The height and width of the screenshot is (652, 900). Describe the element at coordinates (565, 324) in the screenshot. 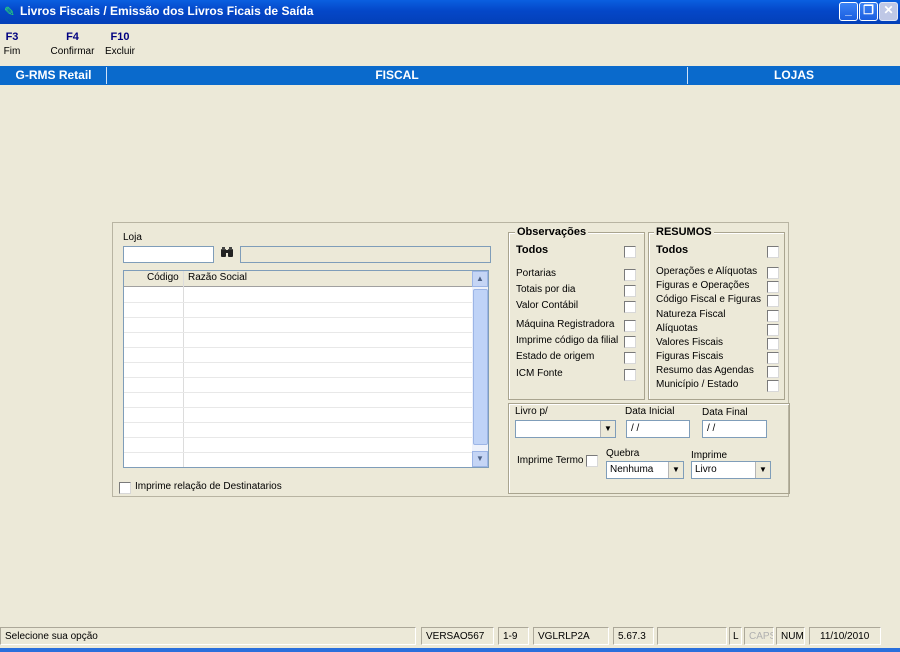

I see `maquina-registradora-label: Máquina Registradora` at that location.